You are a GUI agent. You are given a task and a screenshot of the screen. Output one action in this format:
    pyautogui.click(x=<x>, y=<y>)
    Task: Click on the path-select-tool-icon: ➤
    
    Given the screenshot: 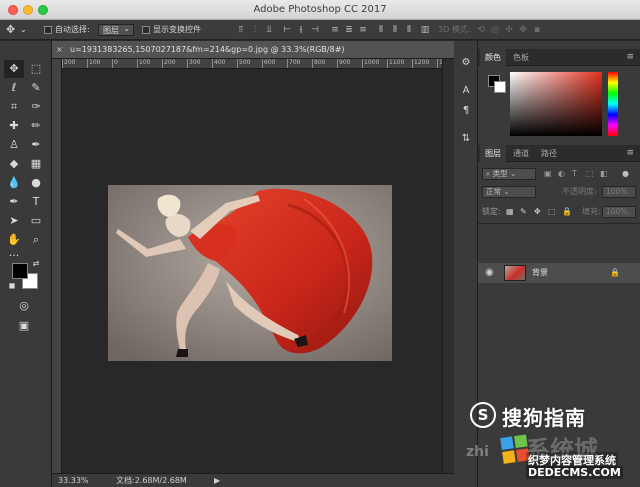 What is the action you would take?
    pyautogui.click(x=14, y=221)
    